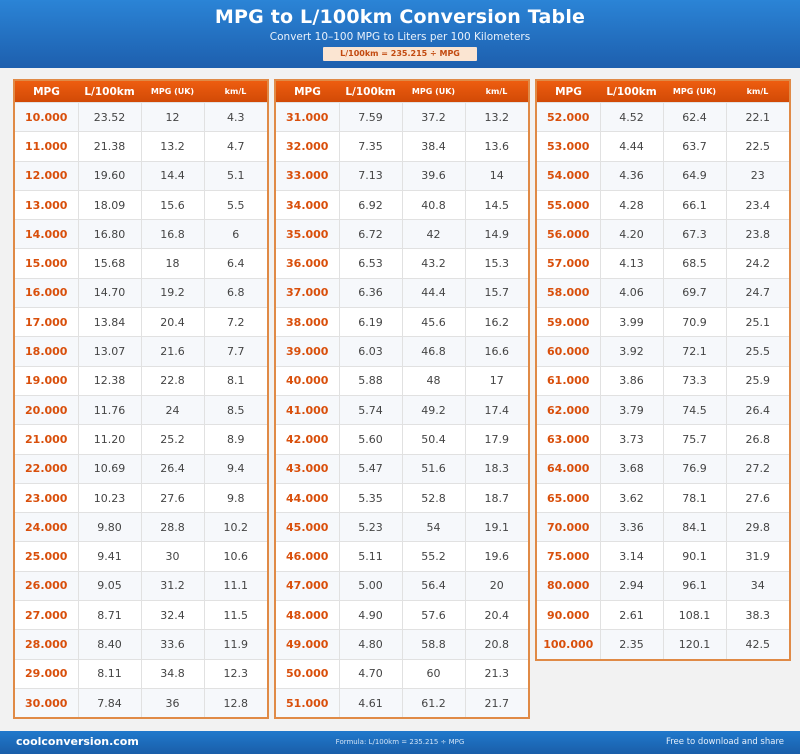 The height and width of the screenshot is (754, 800). What do you see at coordinates (694, 146) in the screenshot?
I see `value-cell: 63.7` at bounding box center [694, 146].